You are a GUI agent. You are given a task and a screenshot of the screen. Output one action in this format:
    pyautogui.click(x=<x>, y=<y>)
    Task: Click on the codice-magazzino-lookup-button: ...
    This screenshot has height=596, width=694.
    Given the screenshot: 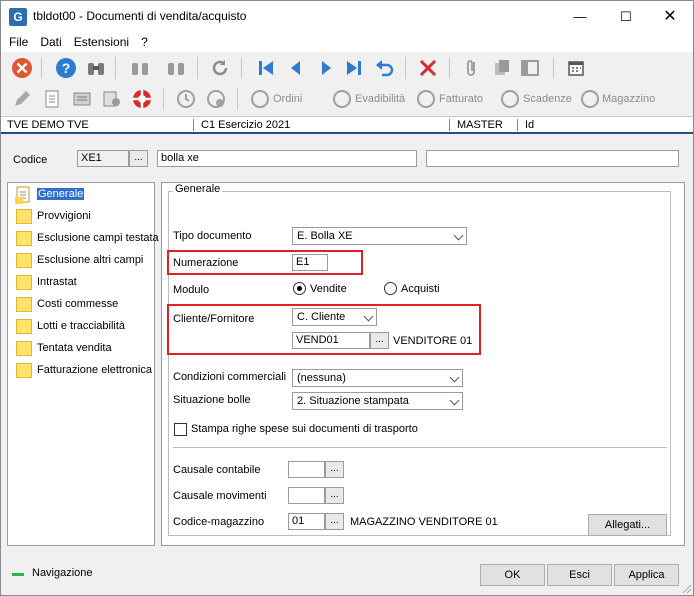 What is the action you would take?
    pyautogui.click(x=334, y=521)
    